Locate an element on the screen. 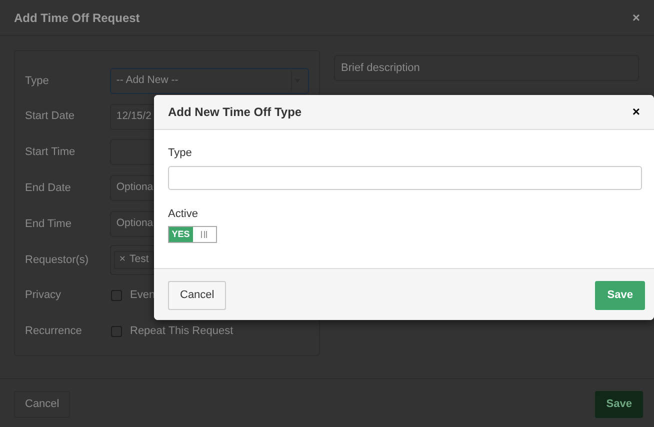 The height and width of the screenshot is (427, 654). toggle-switch: YES is located at coordinates (192, 234).